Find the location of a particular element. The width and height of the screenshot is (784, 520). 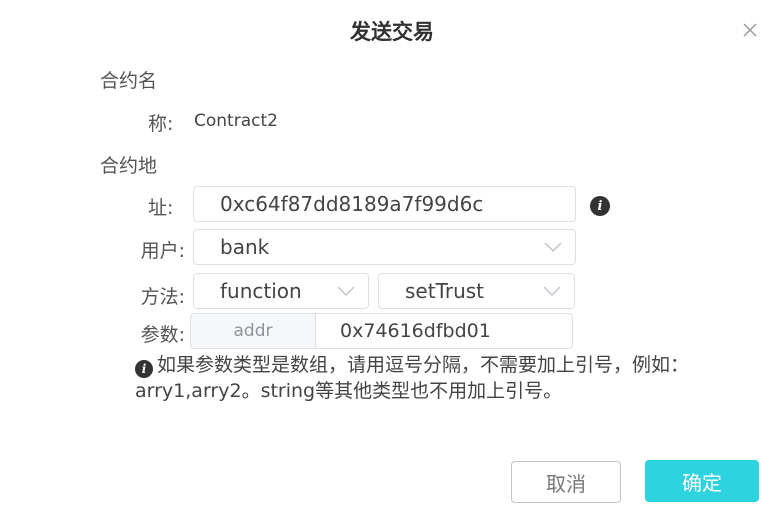

contract-address-label-line1: 合约地 is located at coordinates (129, 166).